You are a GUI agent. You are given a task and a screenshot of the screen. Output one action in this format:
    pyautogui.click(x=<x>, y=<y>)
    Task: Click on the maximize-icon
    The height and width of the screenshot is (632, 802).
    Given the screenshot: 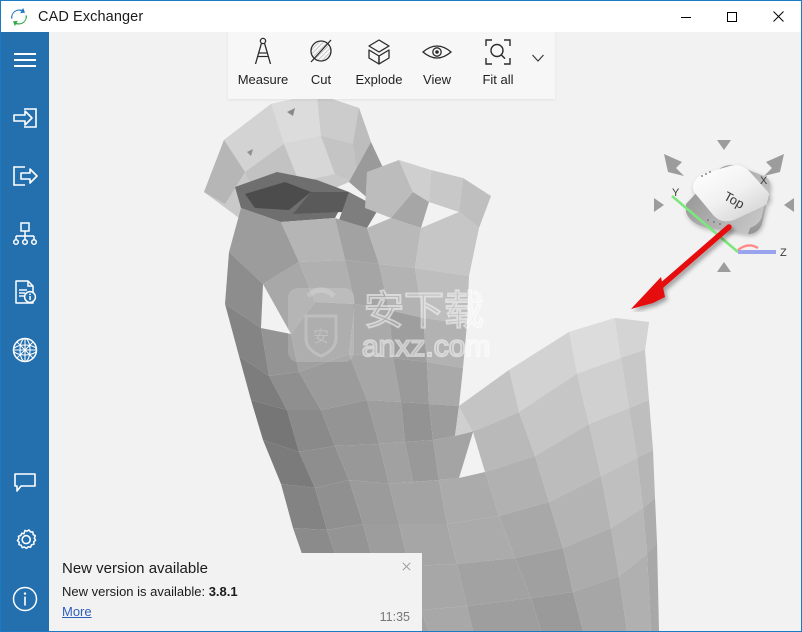 What is the action you would take?
    pyautogui.click(x=732, y=16)
    